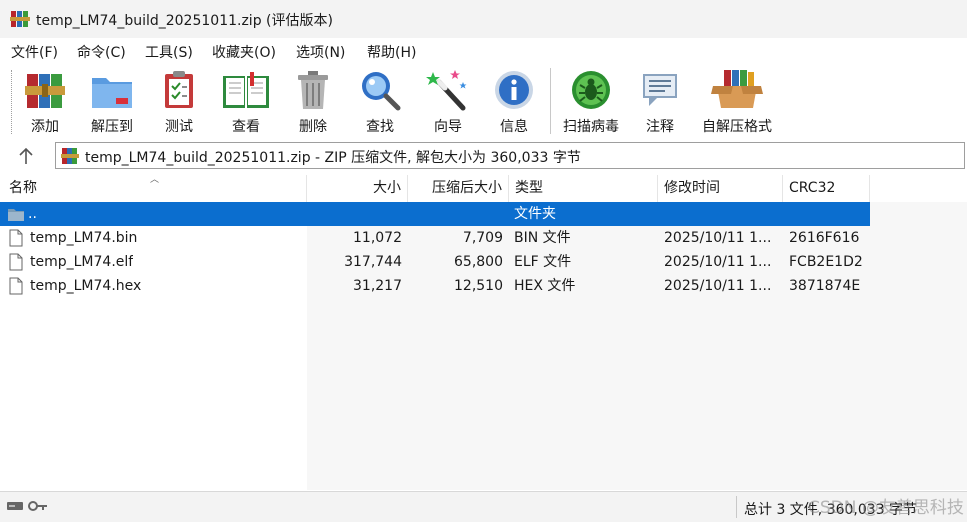 The image size is (967, 522). Describe the element at coordinates (84, 238) in the screenshot. I see `file-name: temp_LM74.bin` at that location.